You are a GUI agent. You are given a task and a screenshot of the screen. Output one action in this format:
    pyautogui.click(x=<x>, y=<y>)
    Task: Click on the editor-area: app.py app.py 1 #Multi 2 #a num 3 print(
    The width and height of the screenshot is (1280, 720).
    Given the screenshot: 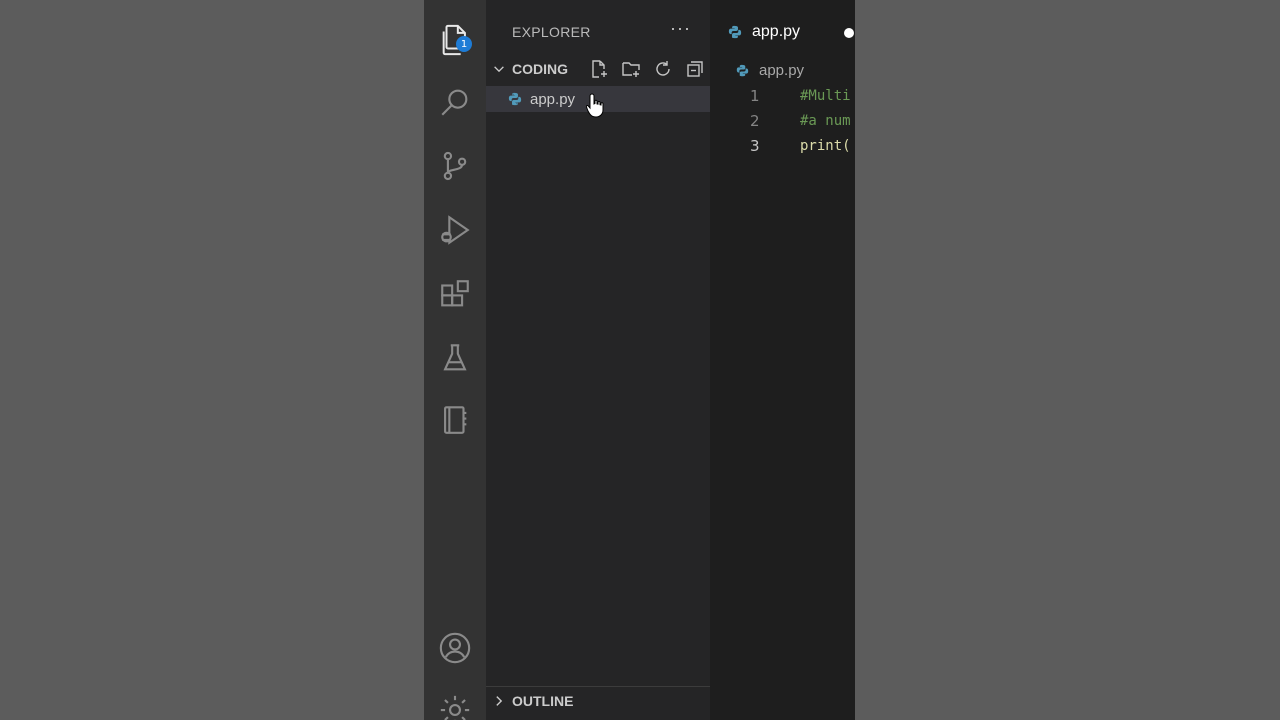 What is the action you would take?
    pyautogui.click(x=782, y=360)
    